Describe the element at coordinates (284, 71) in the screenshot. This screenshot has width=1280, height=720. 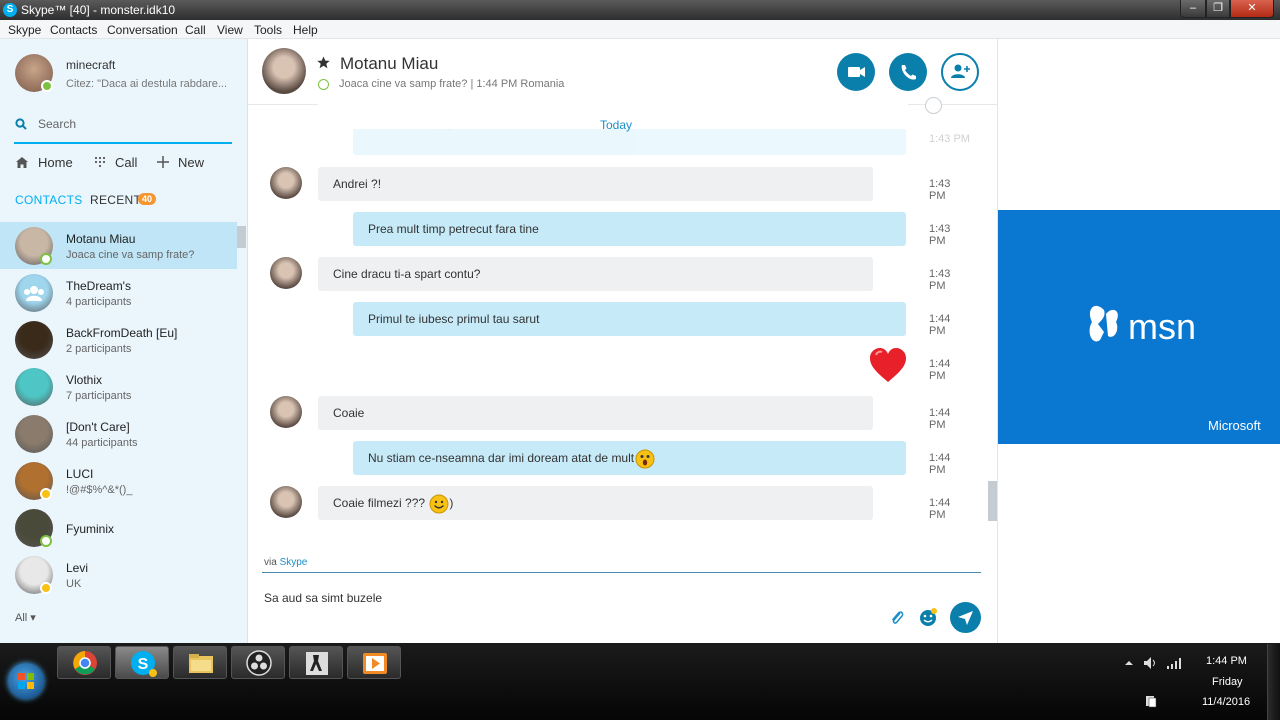
I see `chat-avatar` at that location.